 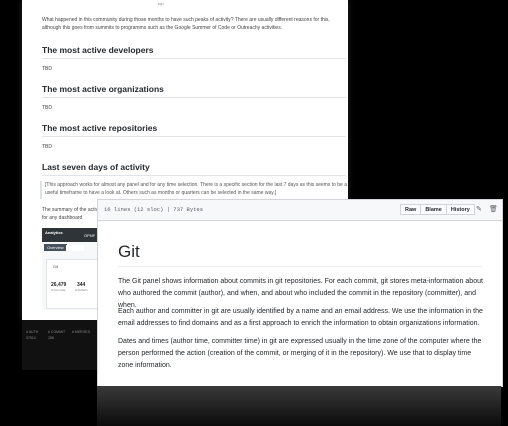 What do you see at coordinates (56, 266) in the screenshot?
I see `git-panel-label: Git` at bounding box center [56, 266].